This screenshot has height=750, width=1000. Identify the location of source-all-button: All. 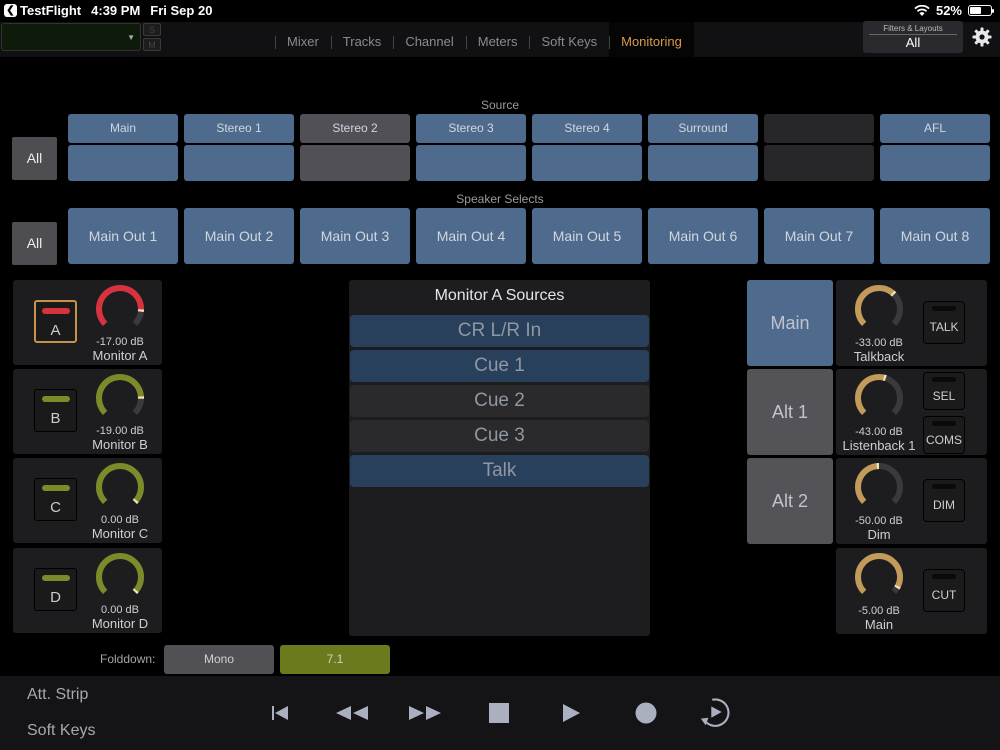
(34, 158).